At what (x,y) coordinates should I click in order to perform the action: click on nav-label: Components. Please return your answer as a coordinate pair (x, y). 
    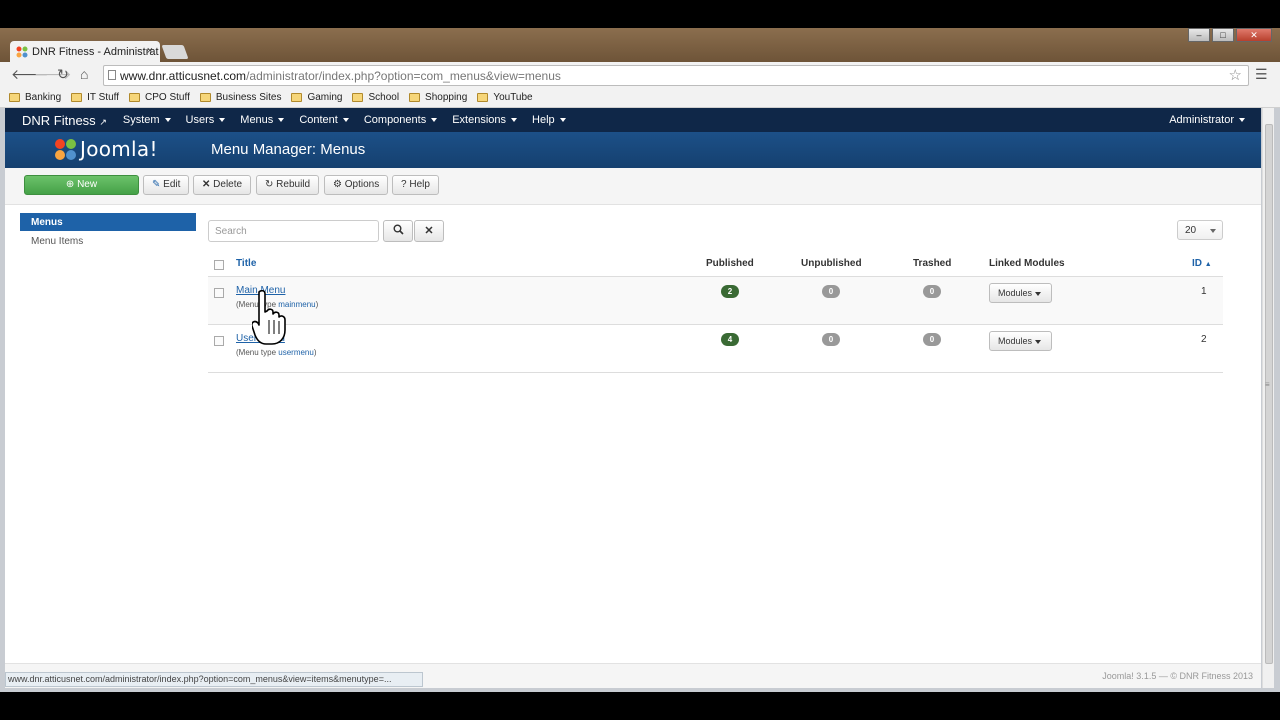
    Looking at the image, I should click on (395, 120).